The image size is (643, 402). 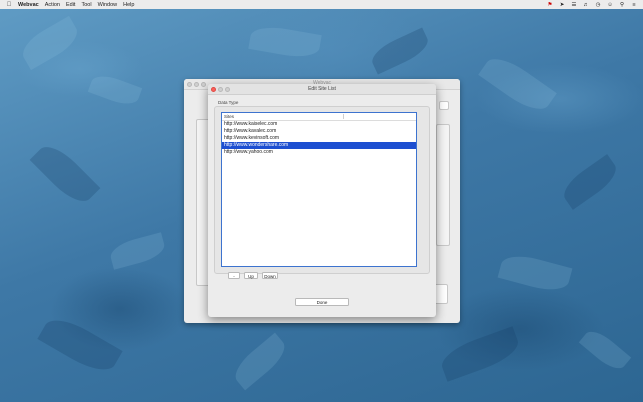 I want to click on menu-tool: Tool, so click(x=86, y=5).